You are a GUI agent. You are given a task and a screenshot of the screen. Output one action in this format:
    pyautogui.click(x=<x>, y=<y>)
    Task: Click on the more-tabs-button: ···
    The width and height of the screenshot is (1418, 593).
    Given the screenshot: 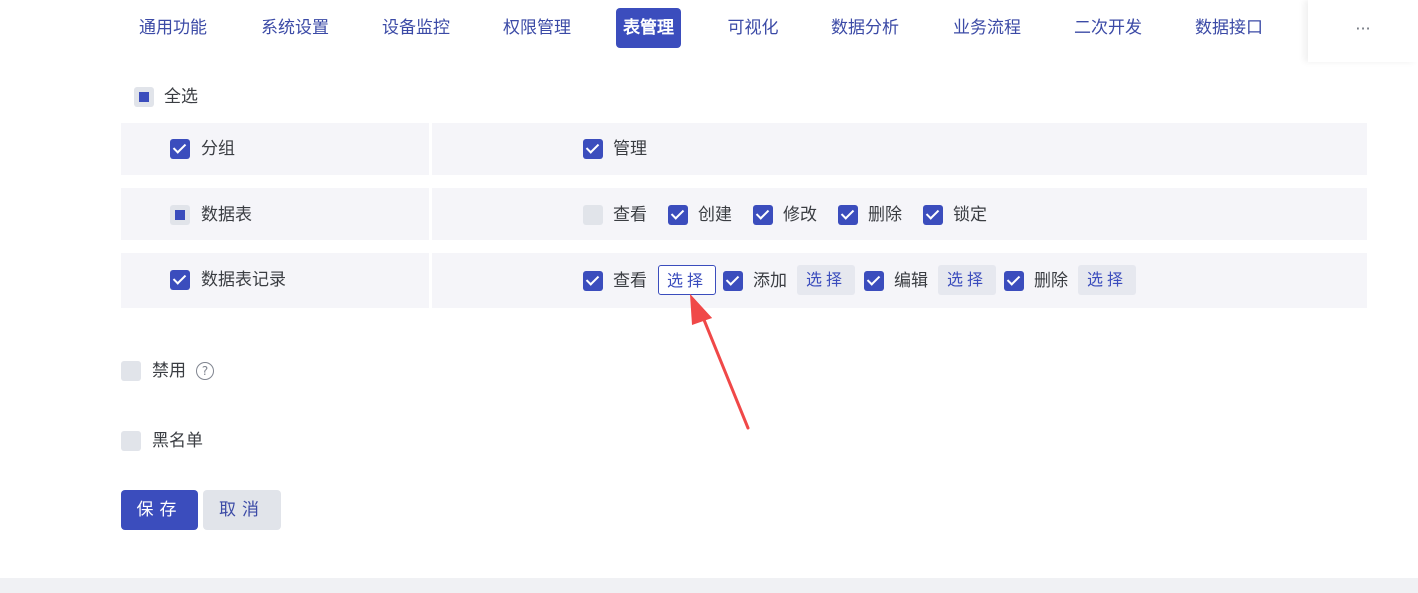 What is the action you would take?
    pyautogui.click(x=1363, y=31)
    